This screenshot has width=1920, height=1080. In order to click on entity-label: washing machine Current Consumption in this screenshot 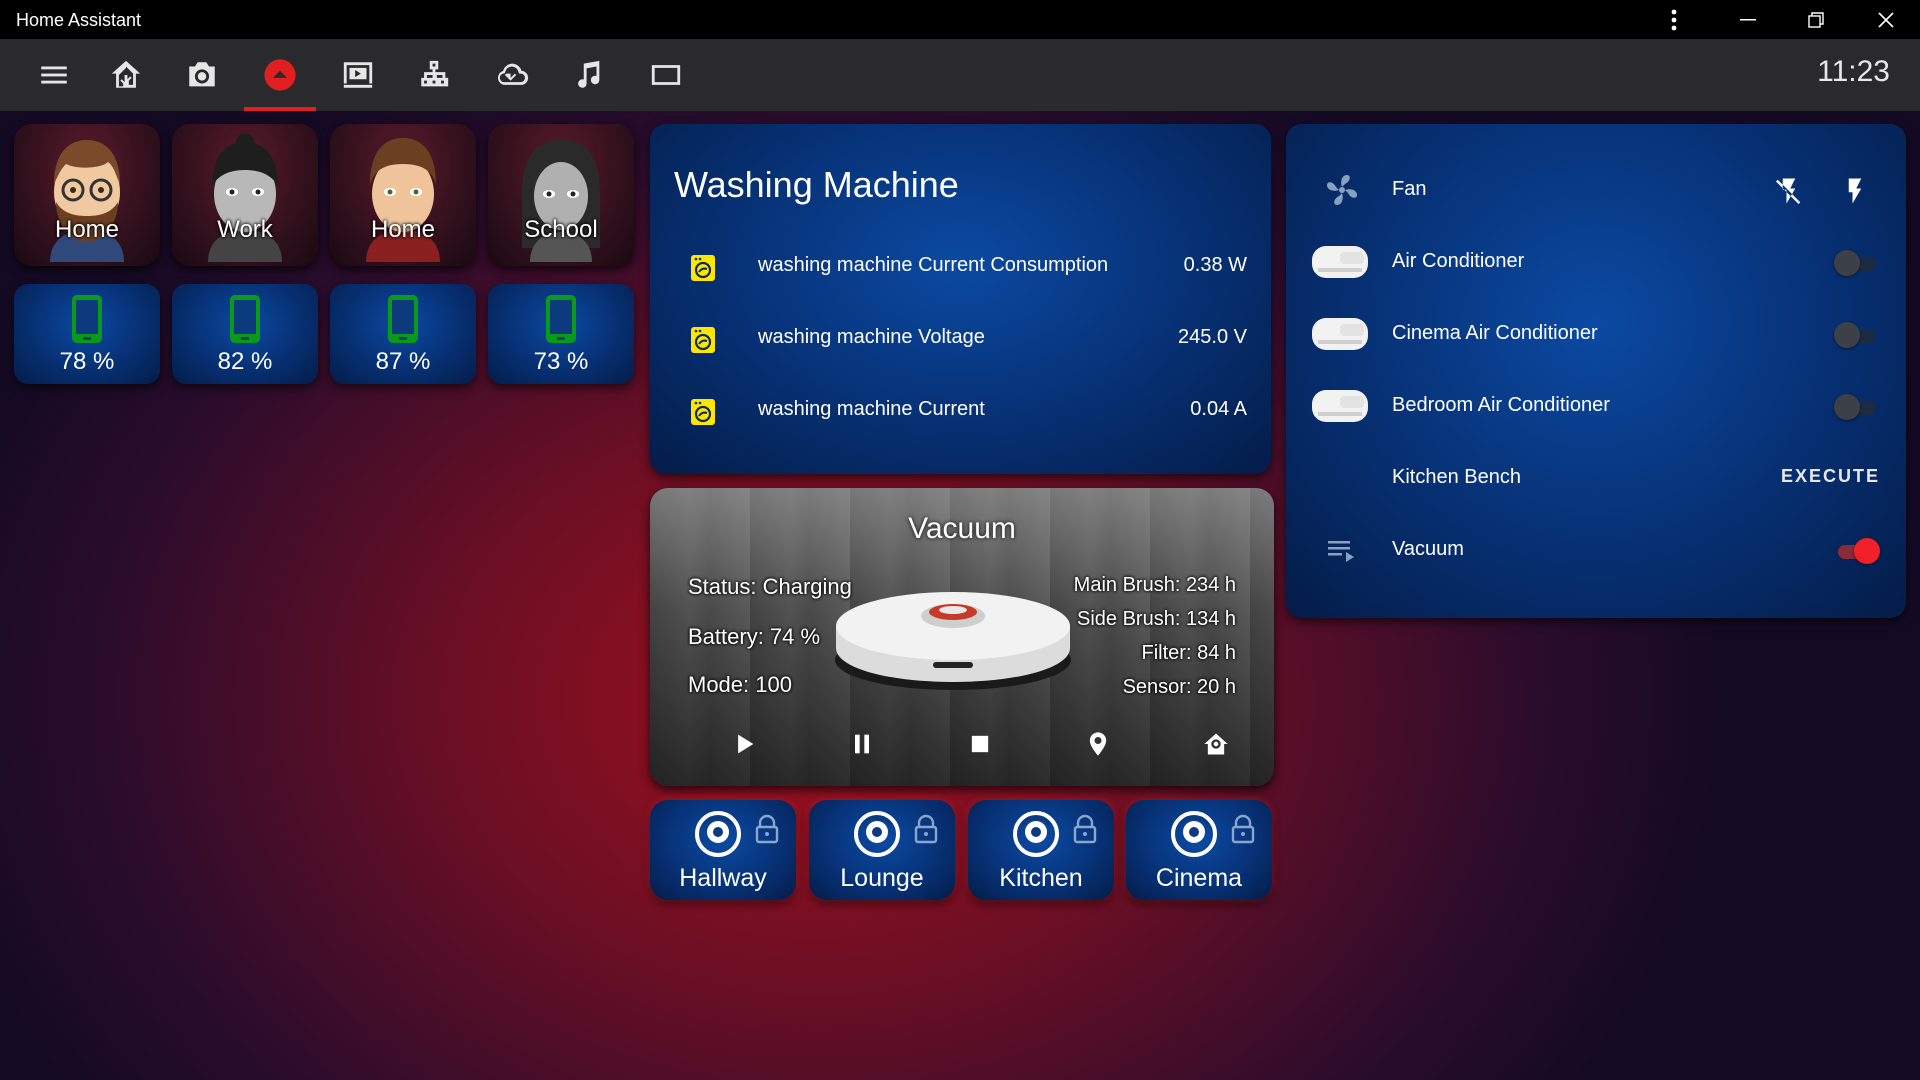, I will do `click(933, 265)`.